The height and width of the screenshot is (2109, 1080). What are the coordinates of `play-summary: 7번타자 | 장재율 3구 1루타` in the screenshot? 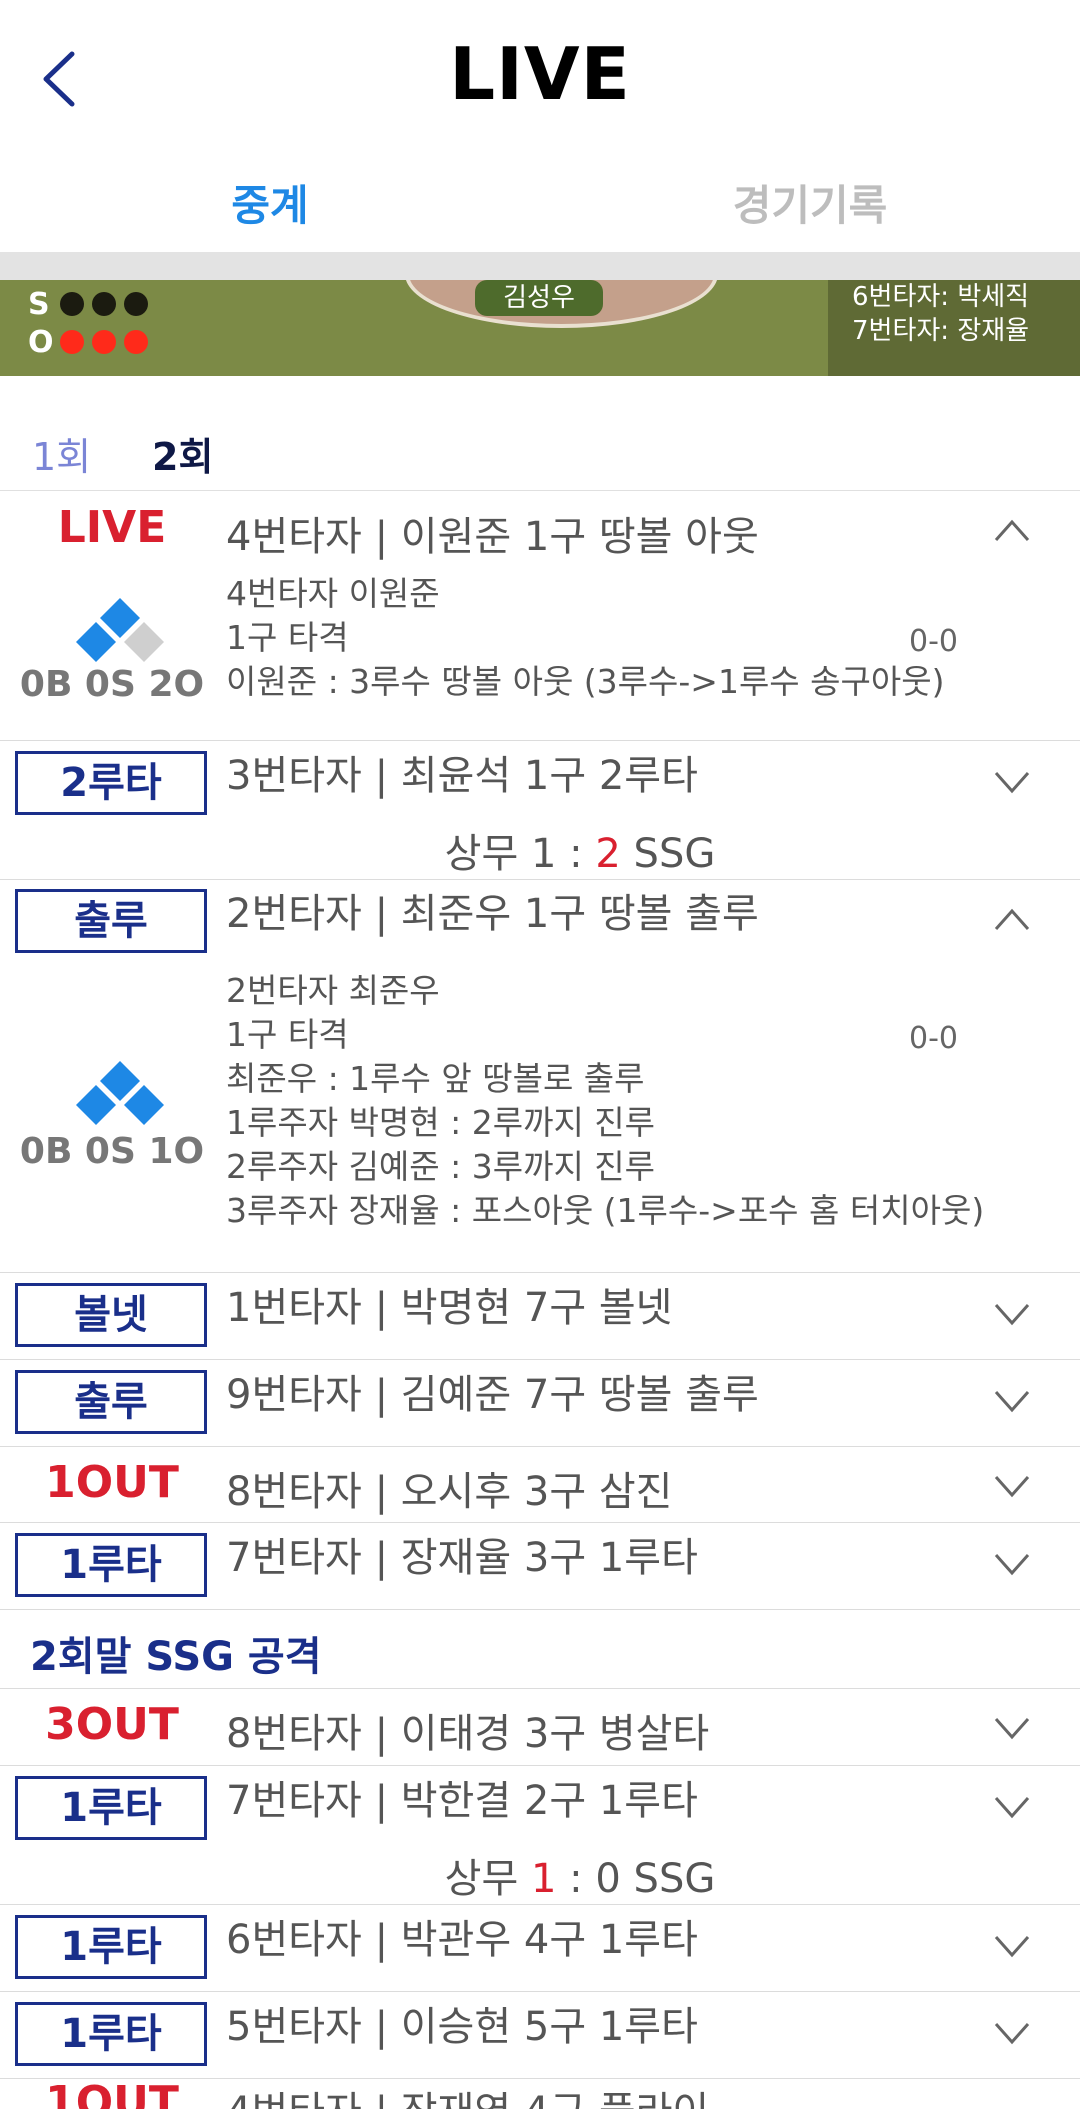 It's located at (462, 1558).